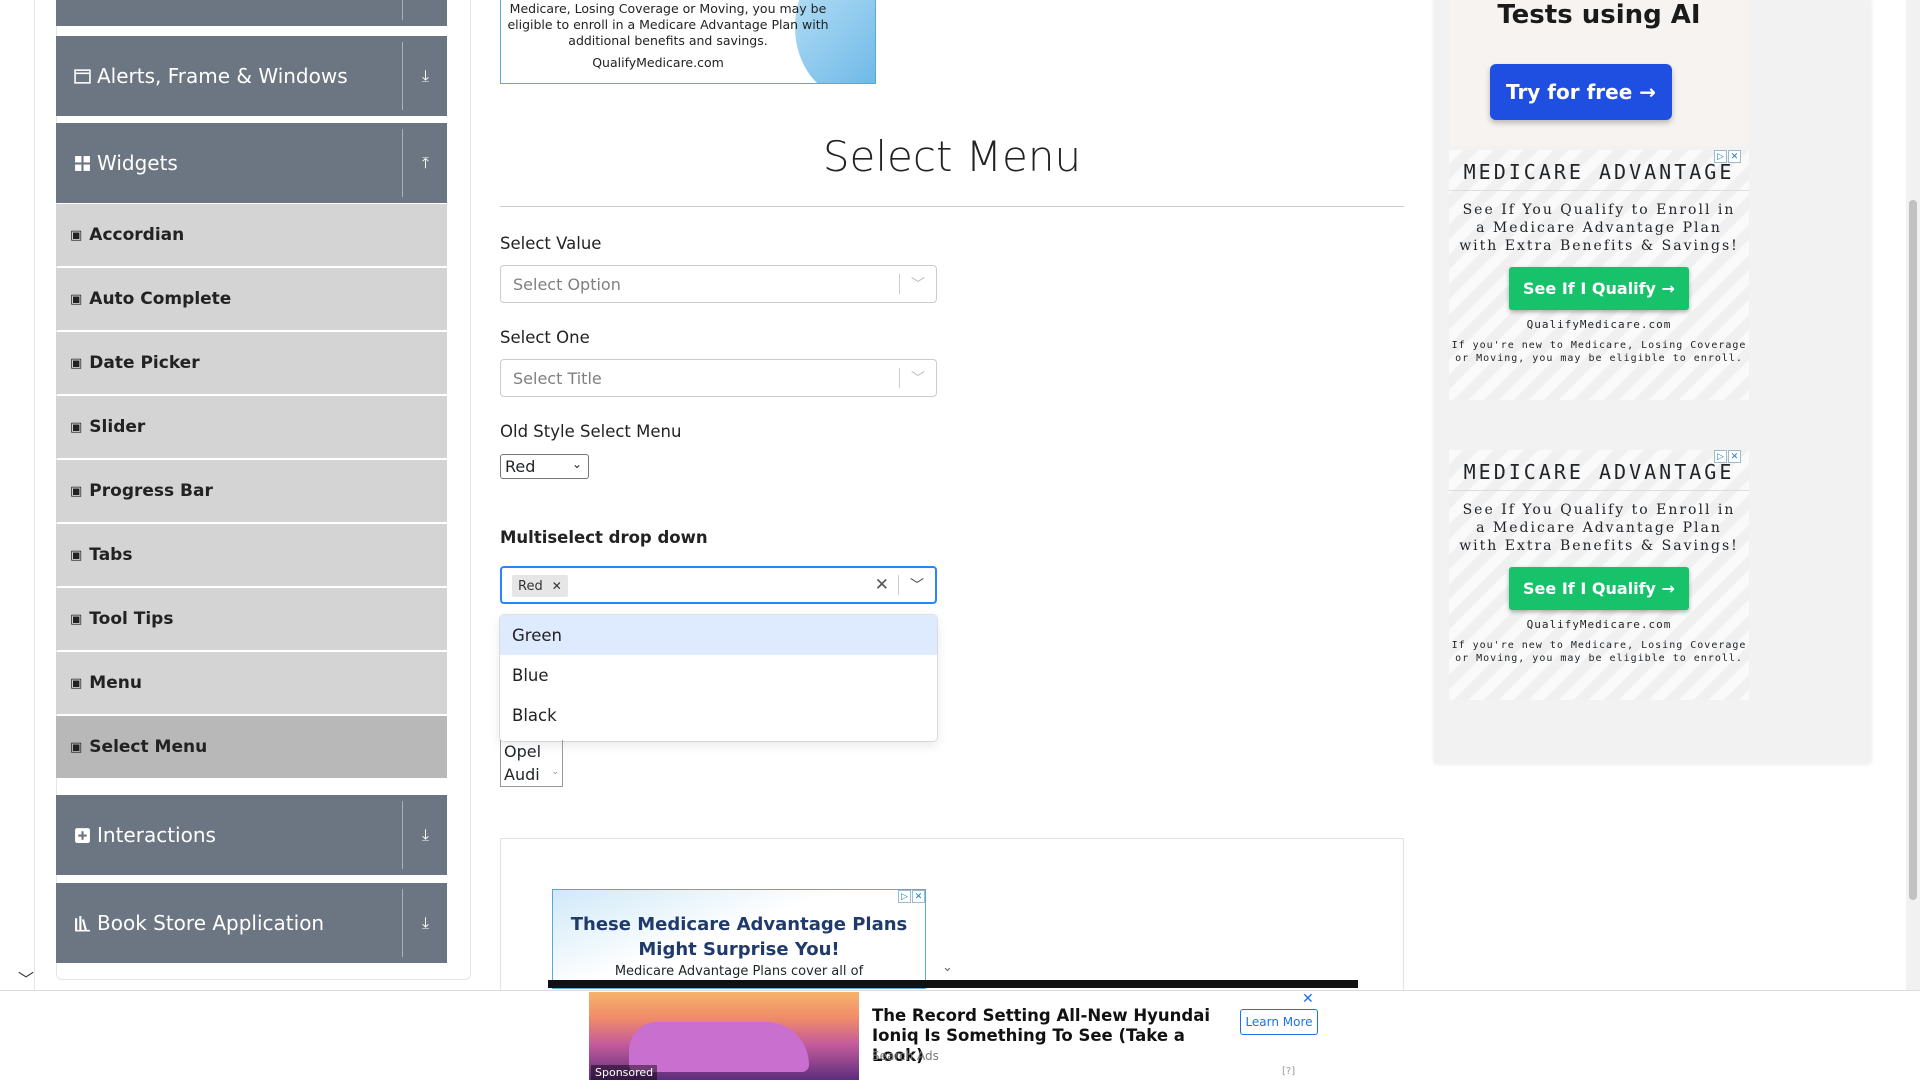 The width and height of the screenshot is (1920, 1080). Describe the element at coordinates (952, 156) in the screenshot. I see `page-title: Select Menu` at that location.